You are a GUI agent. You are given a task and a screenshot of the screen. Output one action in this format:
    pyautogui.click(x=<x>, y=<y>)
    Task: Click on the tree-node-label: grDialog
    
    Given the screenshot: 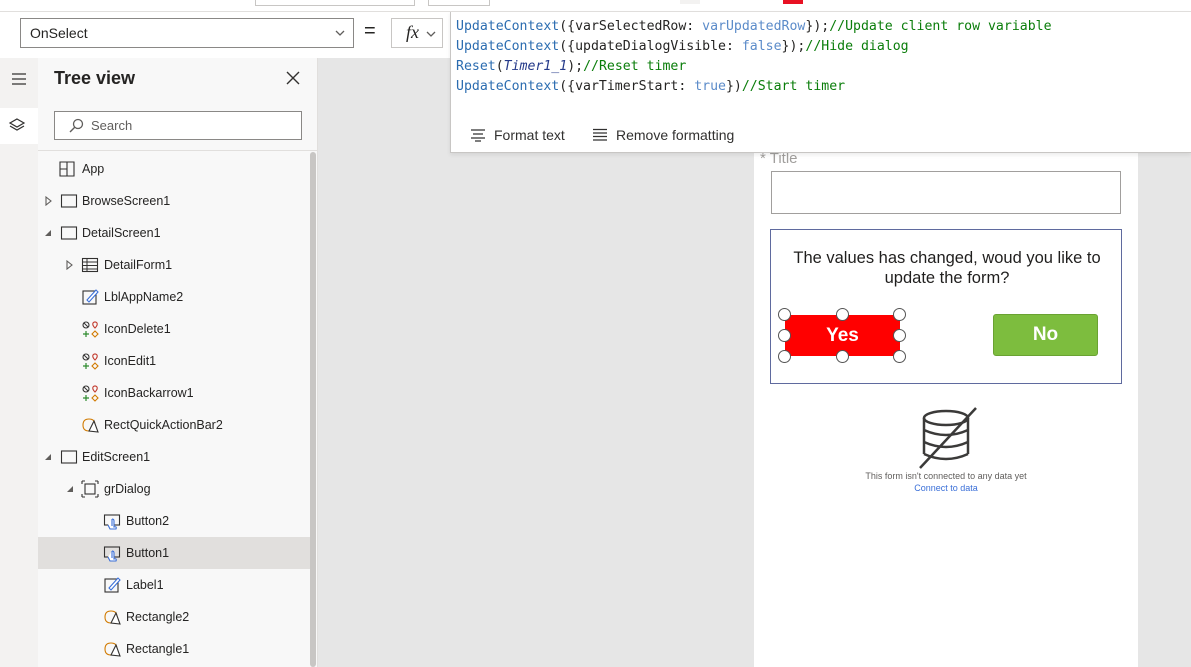 What is the action you would take?
    pyautogui.click(x=127, y=489)
    